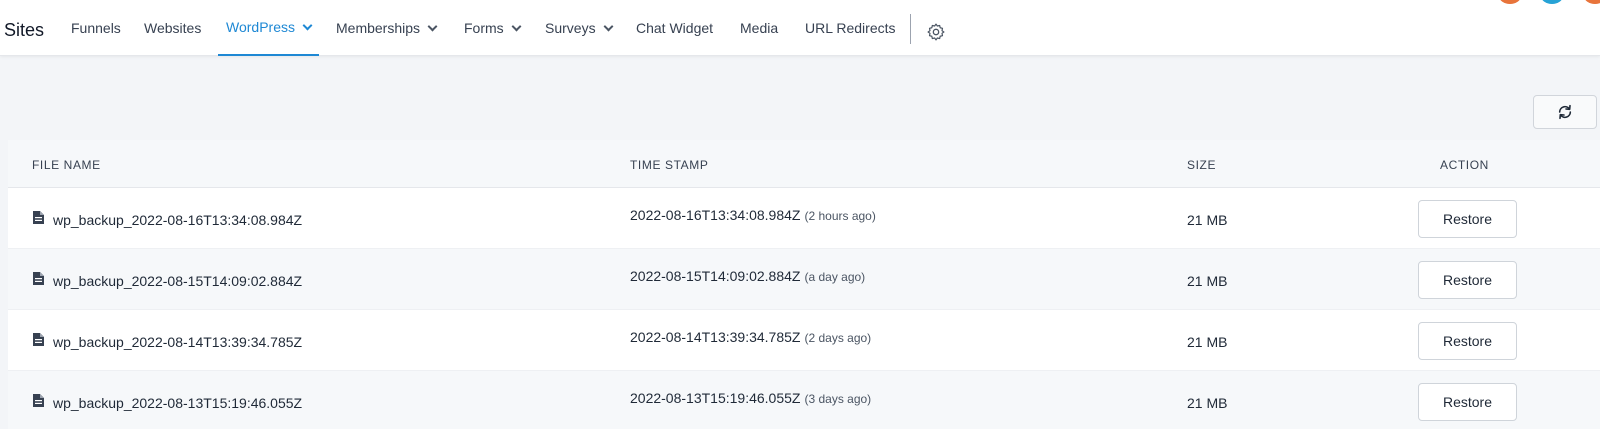 Image resolution: width=1600 pixels, height=429 pixels. I want to click on relative-time: (2 days ago), so click(838, 338).